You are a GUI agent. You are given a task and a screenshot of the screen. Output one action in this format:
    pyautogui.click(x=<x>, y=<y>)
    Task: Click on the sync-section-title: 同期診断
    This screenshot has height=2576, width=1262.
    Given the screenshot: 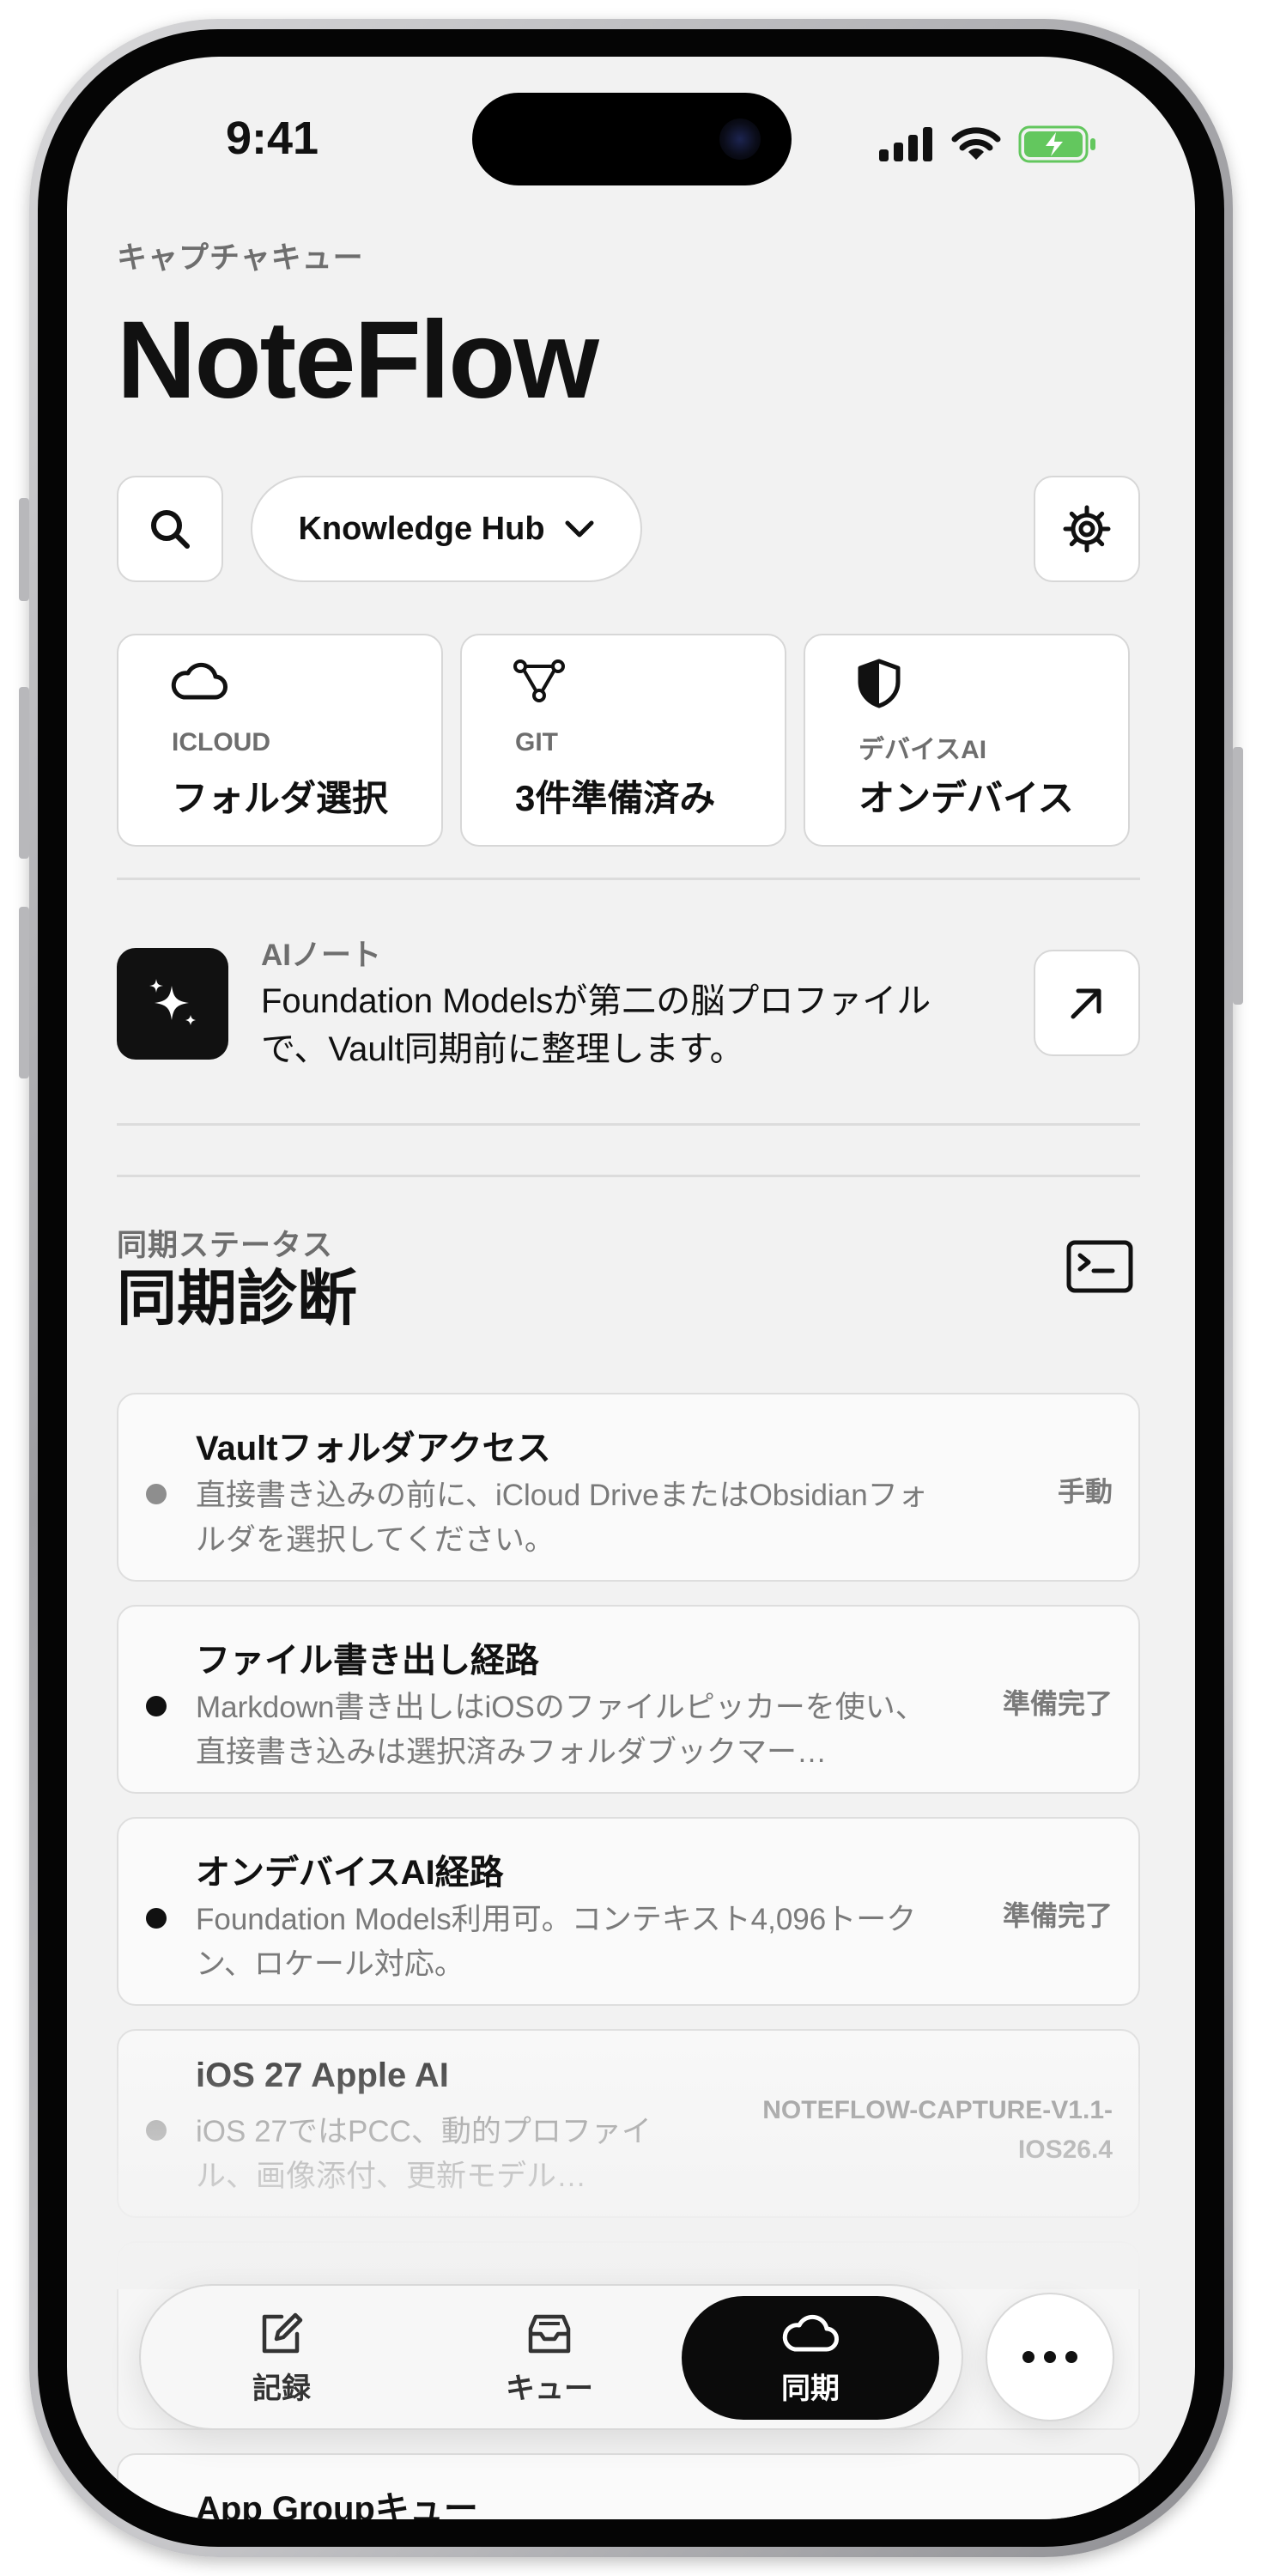 What is the action you would take?
    pyautogui.click(x=237, y=1298)
    